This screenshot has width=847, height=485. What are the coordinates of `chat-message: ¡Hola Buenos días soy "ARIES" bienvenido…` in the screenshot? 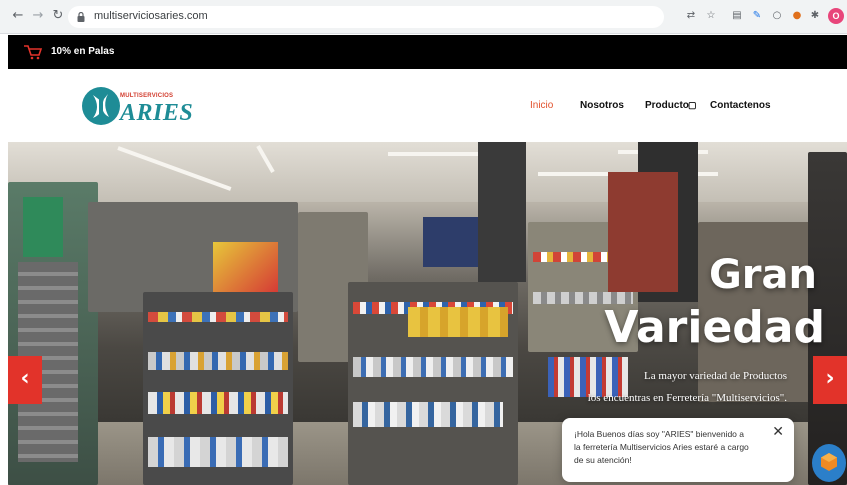 It's located at (661, 447).